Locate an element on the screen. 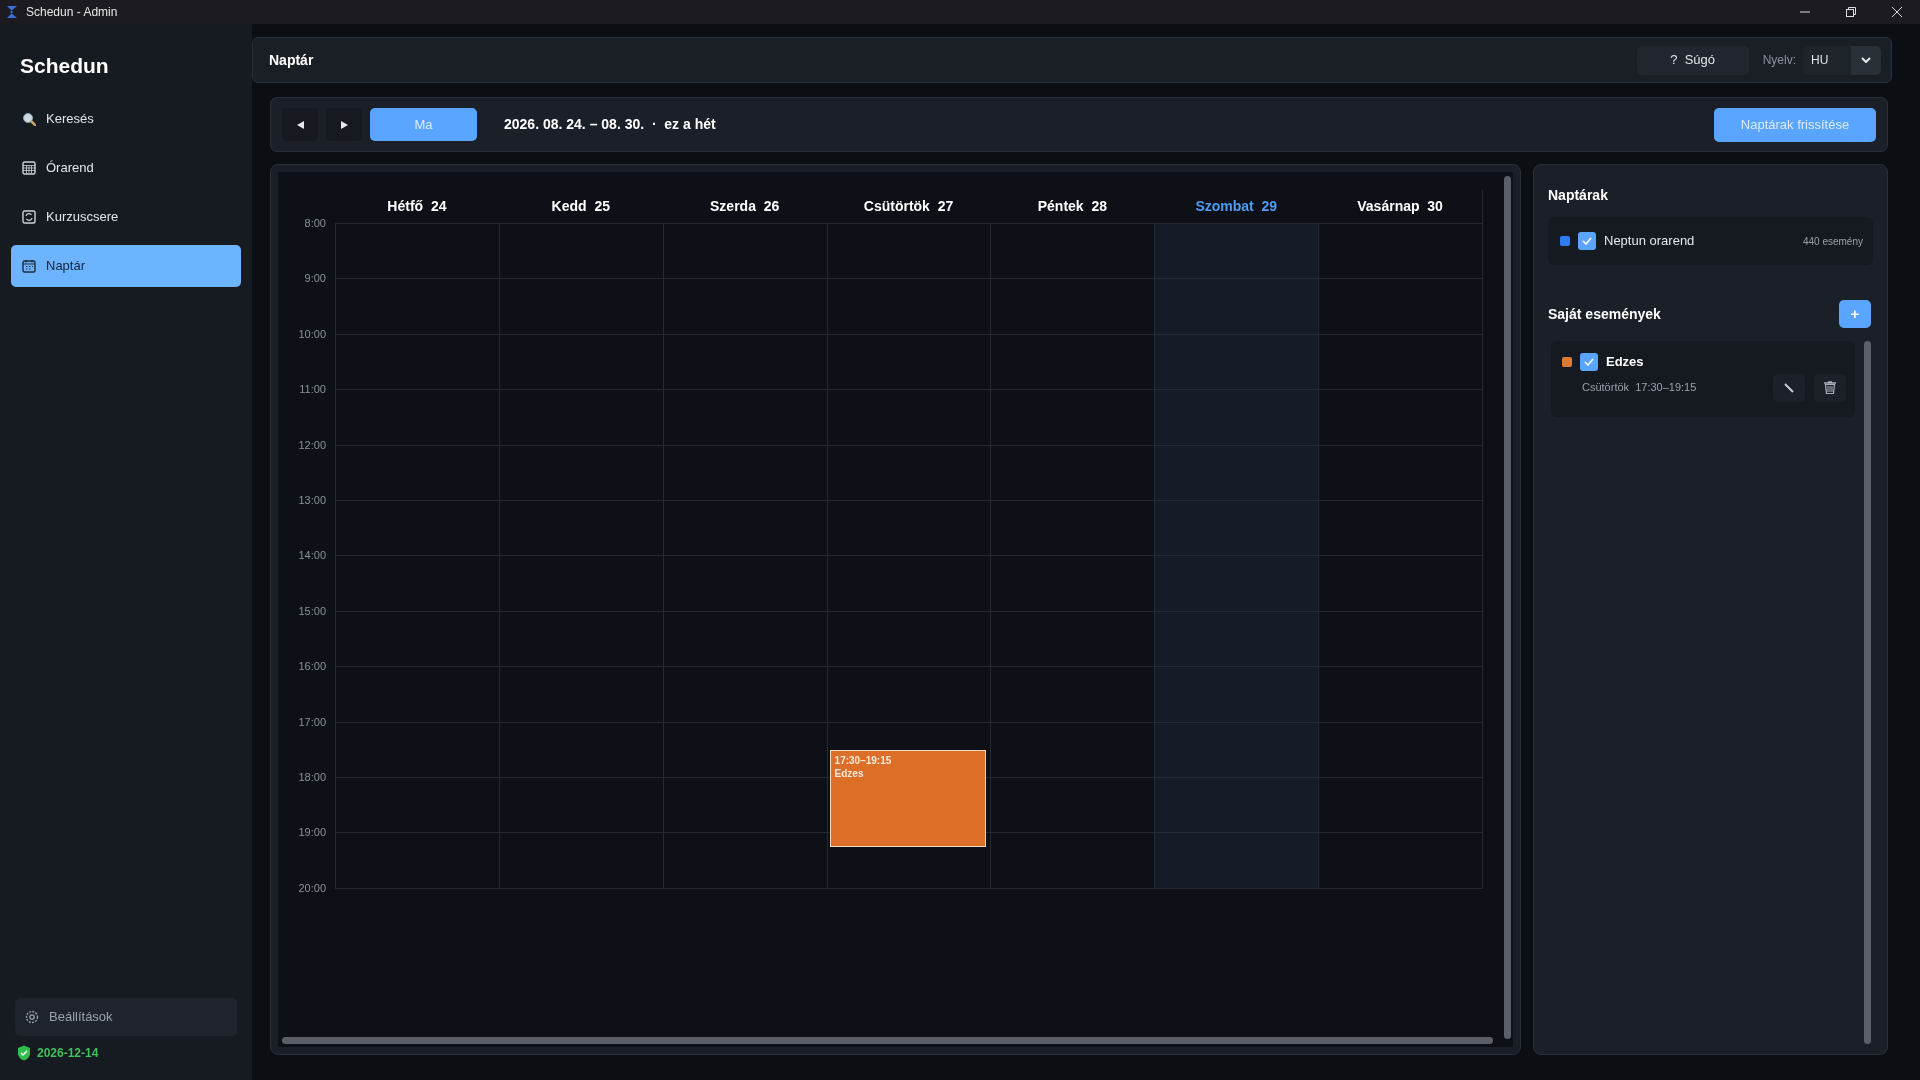 The height and width of the screenshot is (1080, 1920). hour-label: 17:00 is located at coordinates (312, 722).